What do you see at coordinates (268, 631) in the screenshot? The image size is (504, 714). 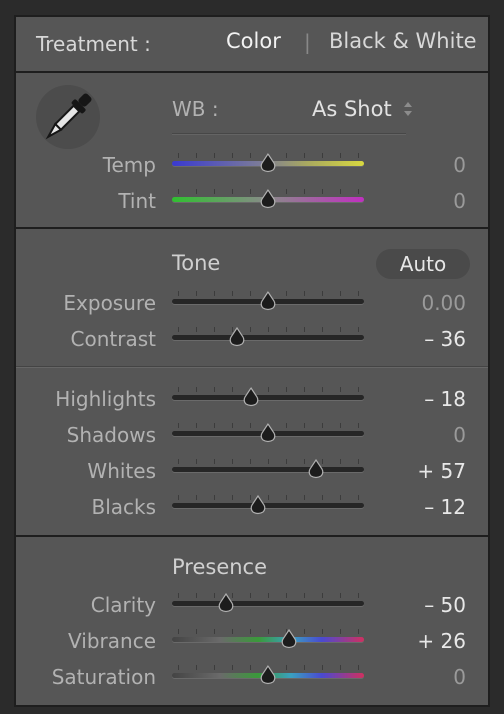 I see `vibrance-slider-ticks` at bounding box center [268, 631].